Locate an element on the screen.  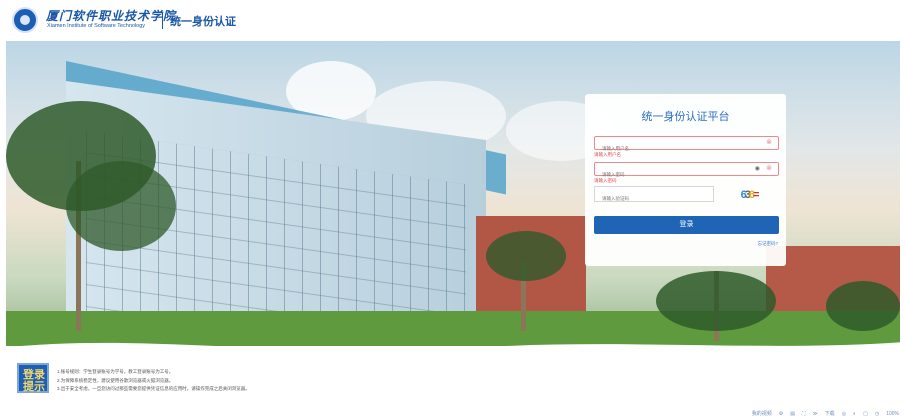
captcha-image: 6 3 6 = is located at coordinates (750, 194).